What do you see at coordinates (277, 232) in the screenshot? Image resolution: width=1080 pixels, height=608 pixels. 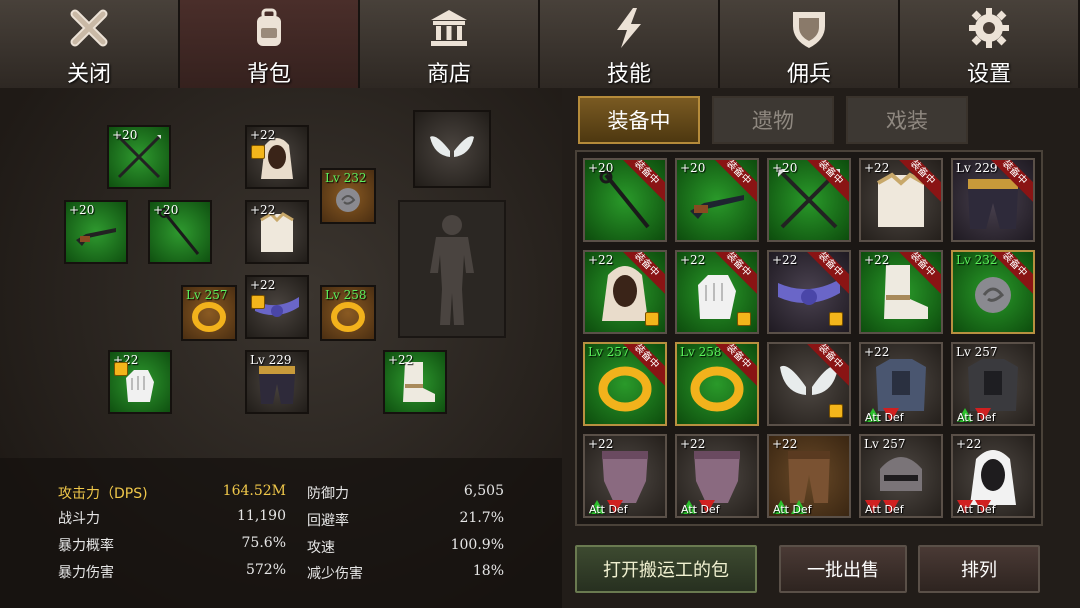 I see `equip-slot-chest: +22` at bounding box center [277, 232].